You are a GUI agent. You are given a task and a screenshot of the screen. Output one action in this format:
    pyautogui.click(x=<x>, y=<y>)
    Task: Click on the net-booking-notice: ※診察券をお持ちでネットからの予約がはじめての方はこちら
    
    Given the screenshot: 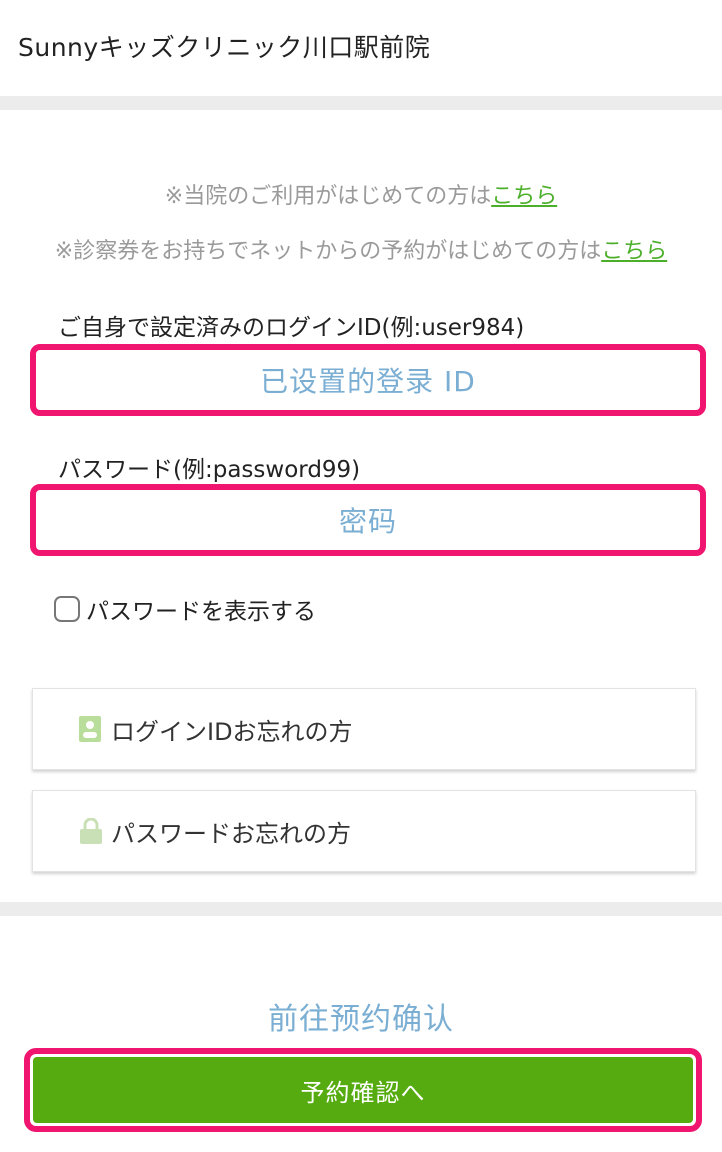 What is the action you would take?
    pyautogui.click(x=361, y=249)
    